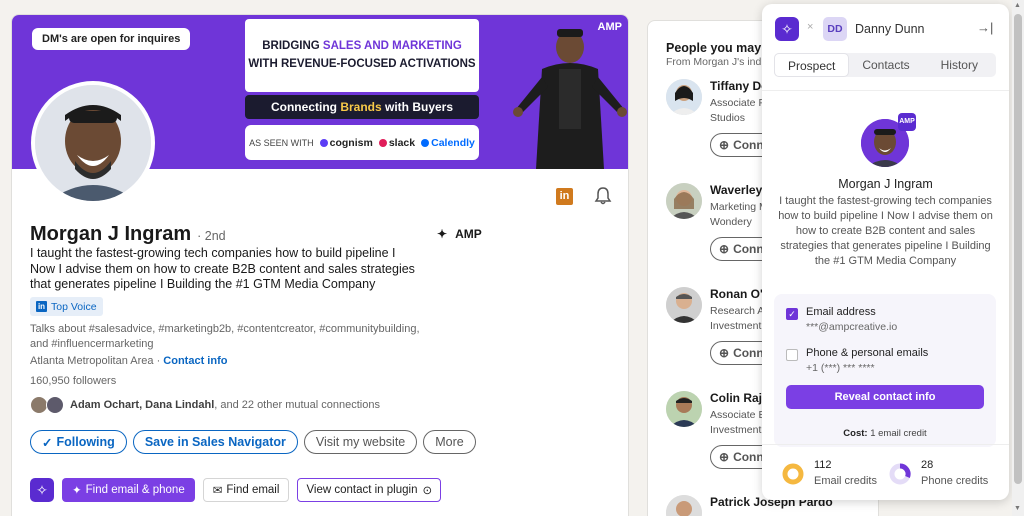 The image size is (1024, 516). Describe the element at coordinates (55, 405) in the screenshot. I see `mutual-avatar` at that location.